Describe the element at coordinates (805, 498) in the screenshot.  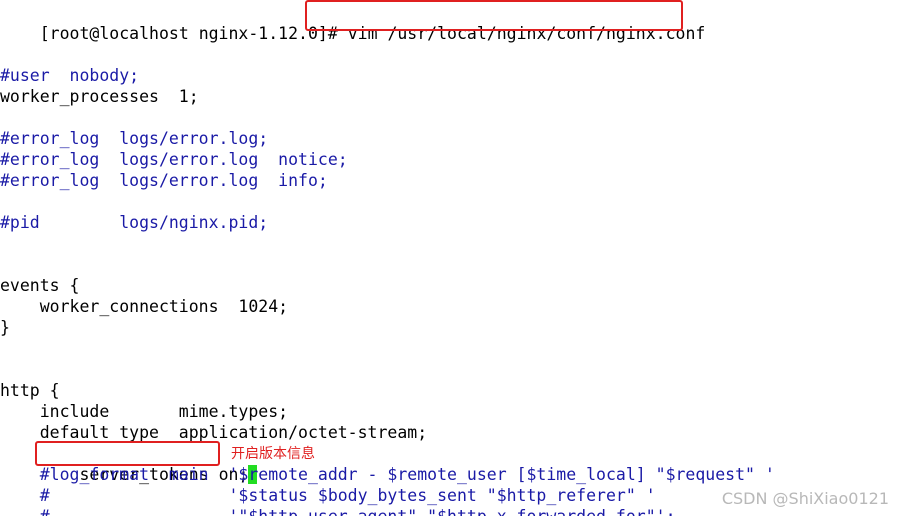
I see `watermark: CSDN @ShiXiao0121` at that location.